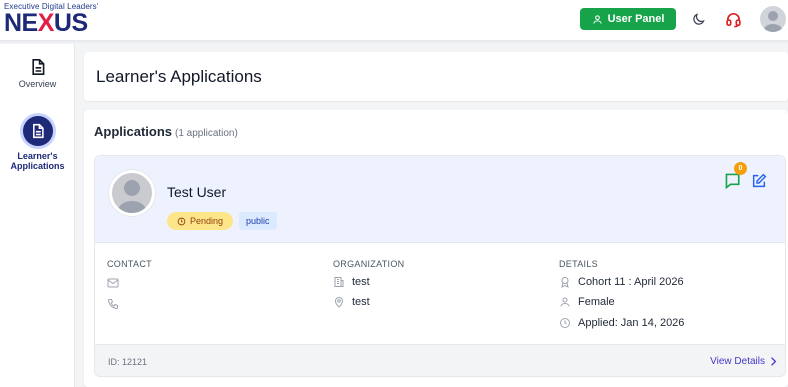 This screenshot has height=387, width=788. What do you see at coordinates (740, 168) in the screenshot?
I see `message-count-badge: 0` at bounding box center [740, 168].